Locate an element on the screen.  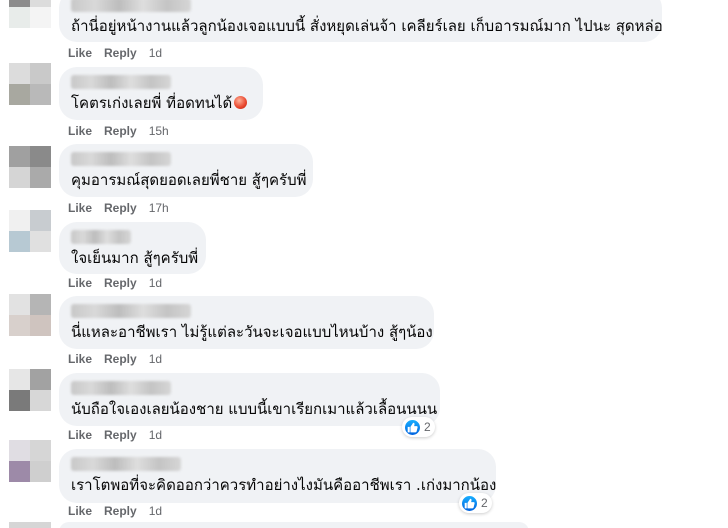
comment-text: ใจเย็นมาก สู้ๆครับพี่ is located at coordinates (135, 258).